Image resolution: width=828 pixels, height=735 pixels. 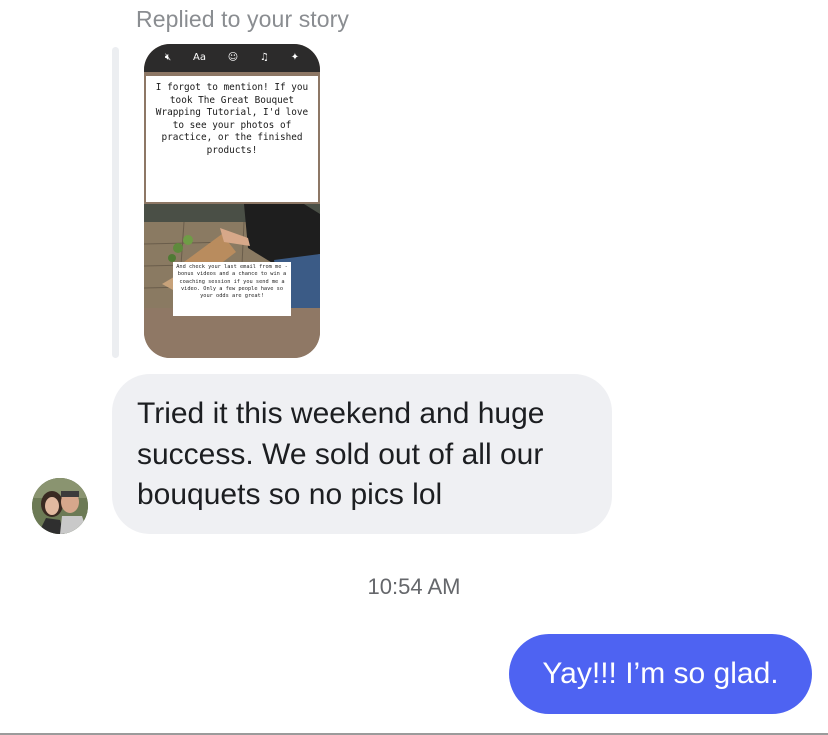 I want to click on story-toolbar: 🔇︎ Aa ☺ ♫ ✦, so click(x=232, y=58).